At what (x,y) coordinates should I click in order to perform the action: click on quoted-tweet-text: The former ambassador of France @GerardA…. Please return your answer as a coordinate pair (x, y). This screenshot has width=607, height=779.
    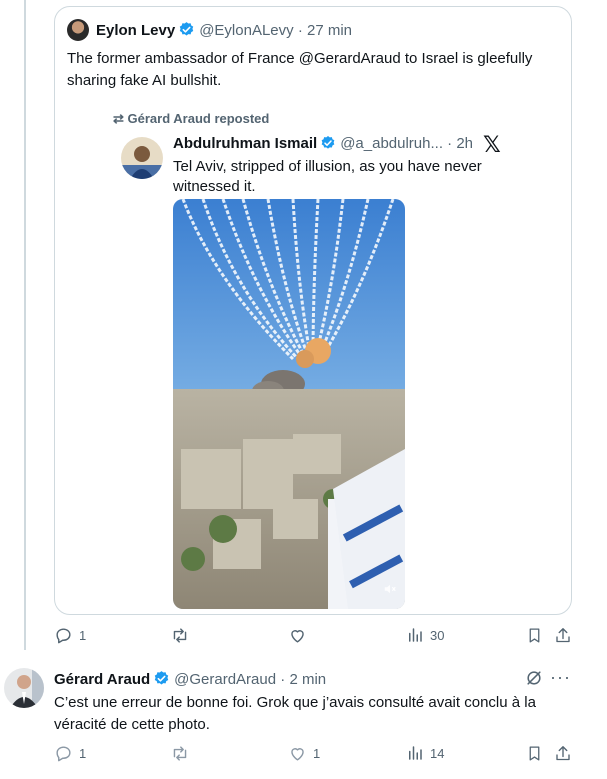
    Looking at the image, I should click on (300, 69).